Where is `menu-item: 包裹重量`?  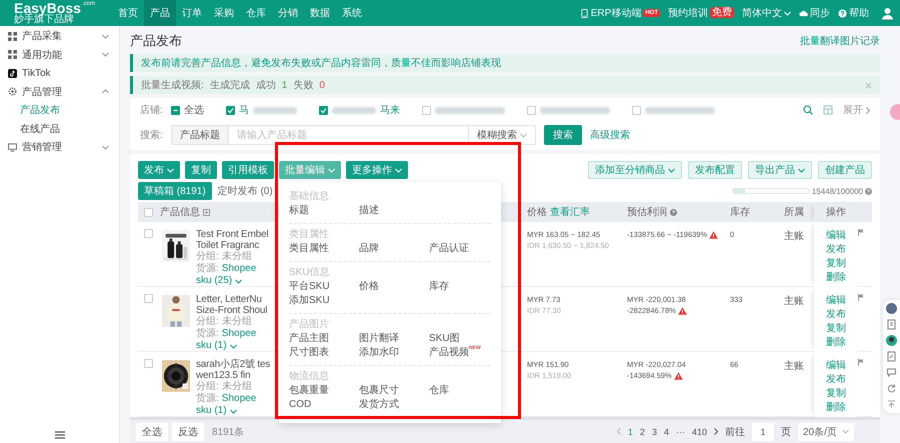
menu-item: 包裹重量 is located at coordinates (309, 391).